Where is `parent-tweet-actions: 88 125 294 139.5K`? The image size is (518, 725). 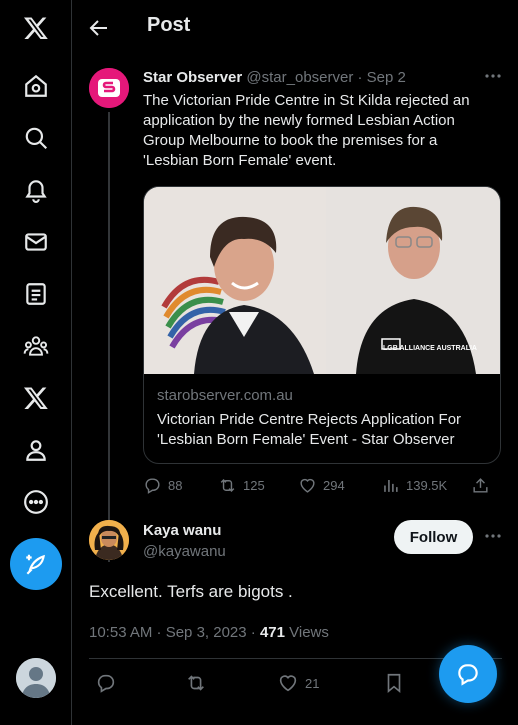
parent-tweet-actions: 88 125 294 139.5K is located at coordinates (317, 488).